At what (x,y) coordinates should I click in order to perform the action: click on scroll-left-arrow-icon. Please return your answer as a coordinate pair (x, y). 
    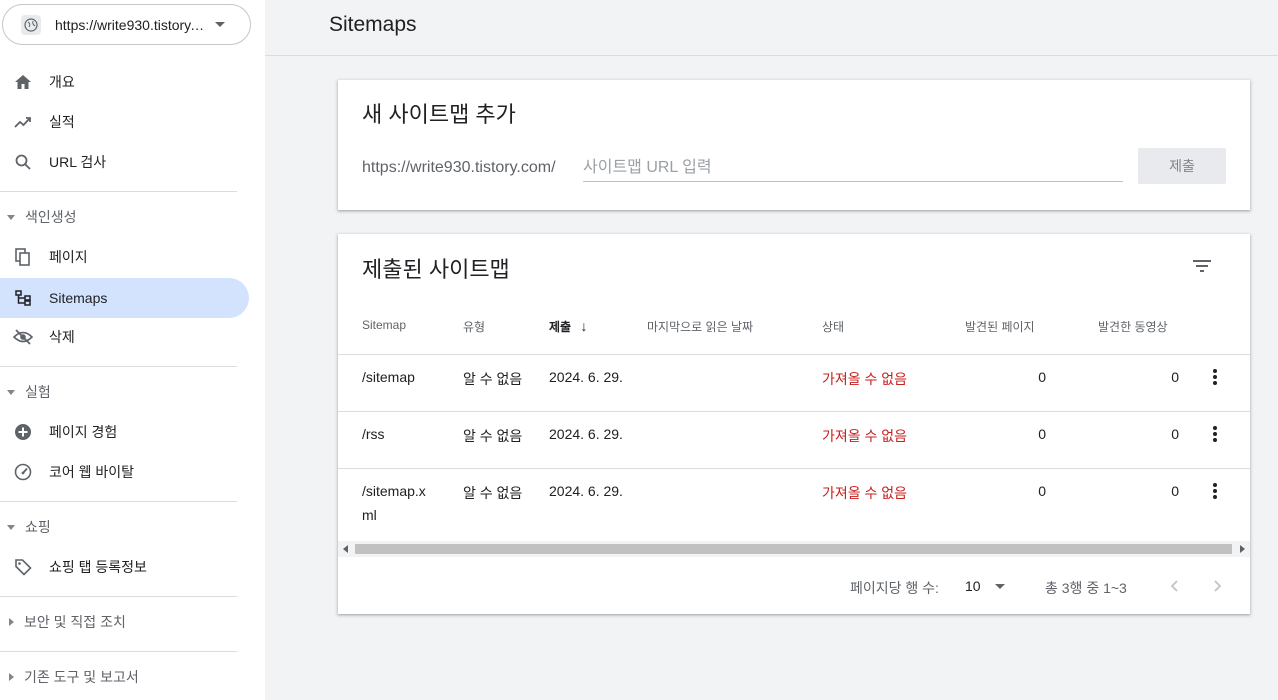
    Looking at the image, I should click on (345, 549).